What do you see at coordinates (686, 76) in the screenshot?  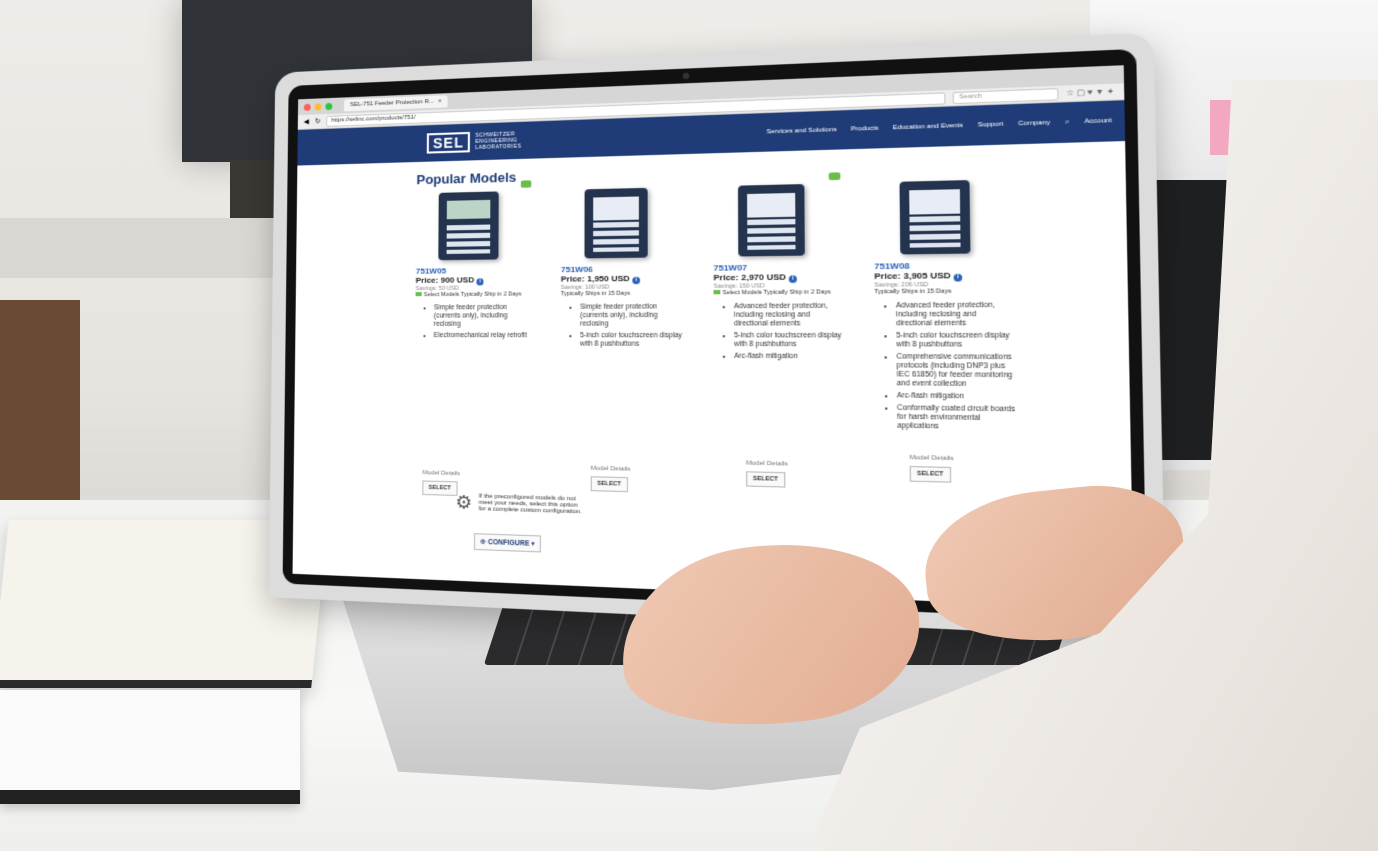 I see `webcam-icon` at bounding box center [686, 76].